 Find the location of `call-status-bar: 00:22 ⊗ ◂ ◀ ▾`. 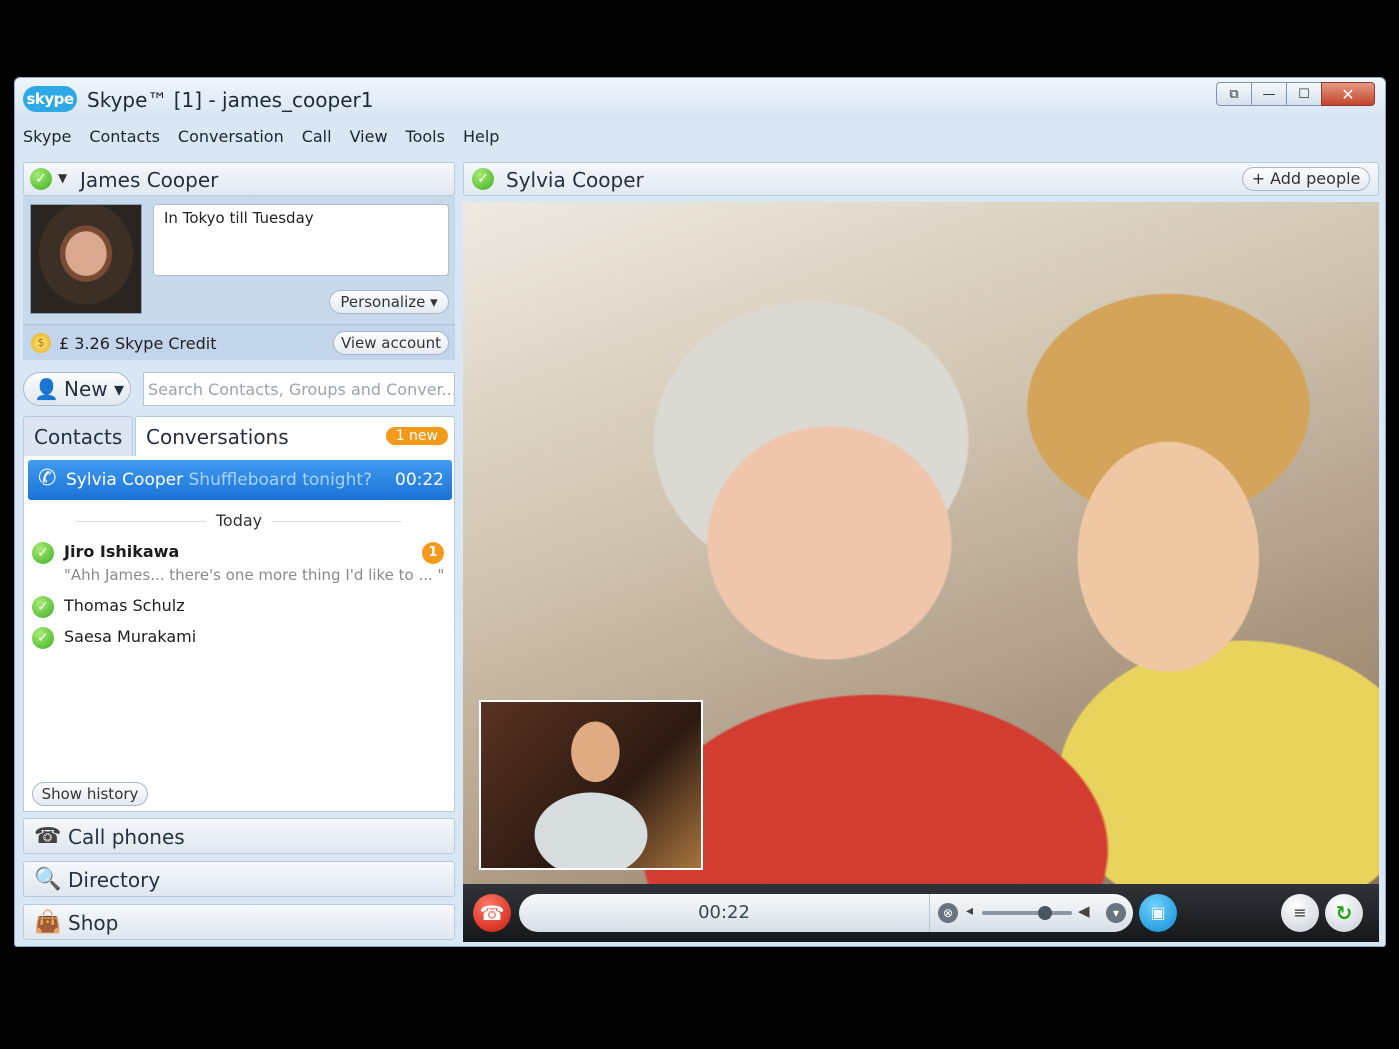

call-status-bar: 00:22 ⊗ ◂ ◀ ▾ is located at coordinates (826, 913).